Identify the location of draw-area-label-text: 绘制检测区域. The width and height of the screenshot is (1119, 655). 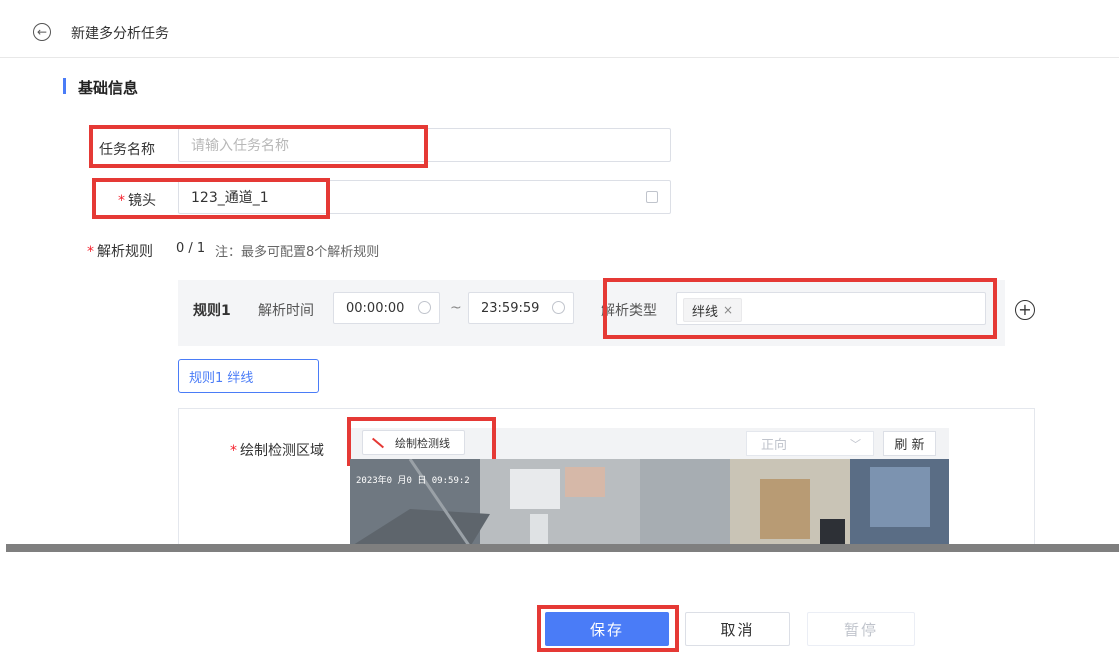
(282, 451).